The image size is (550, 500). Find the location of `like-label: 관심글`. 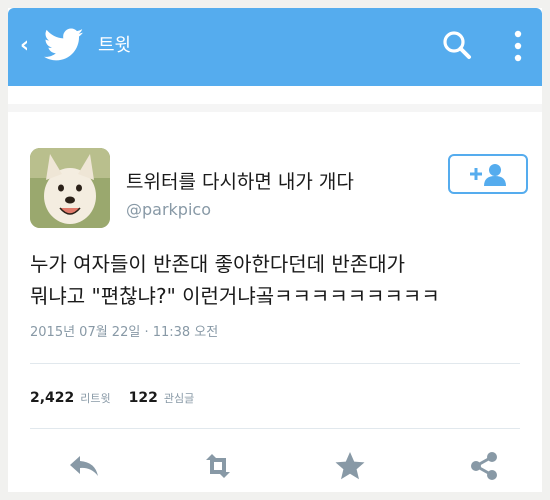

like-label: 관심글 is located at coordinates (179, 399).